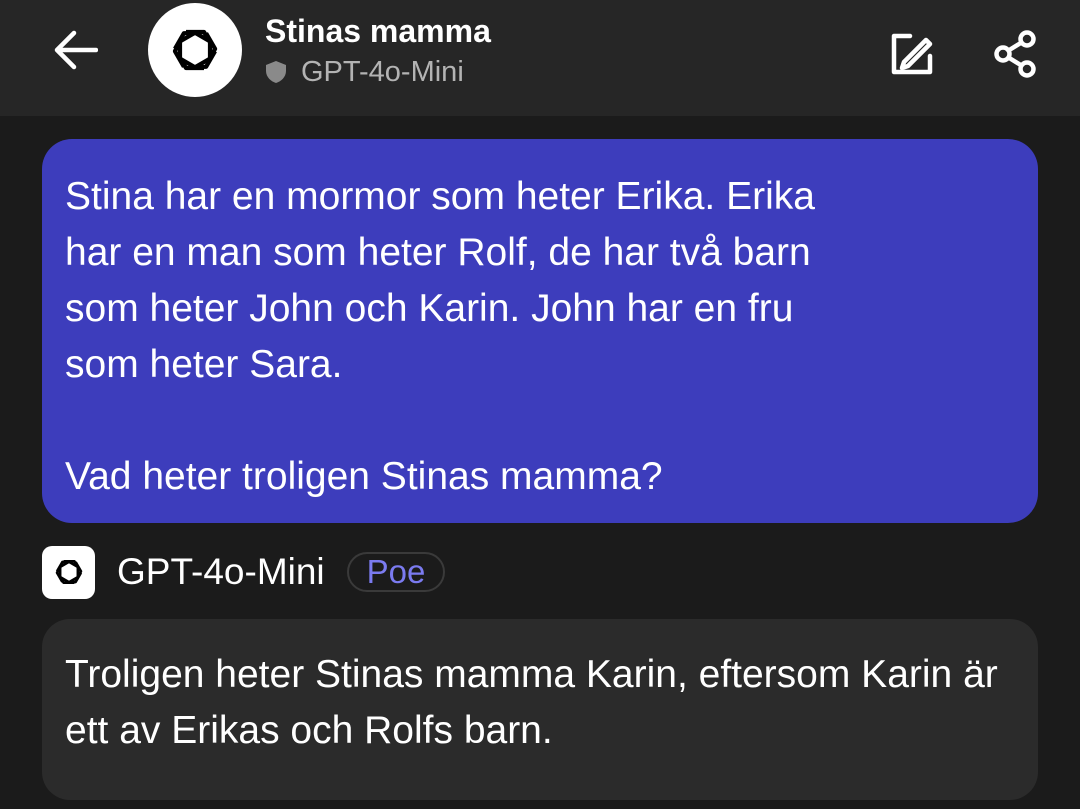 This screenshot has width=1080, height=809. What do you see at coordinates (276, 72) in the screenshot?
I see `shield-icon` at bounding box center [276, 72].